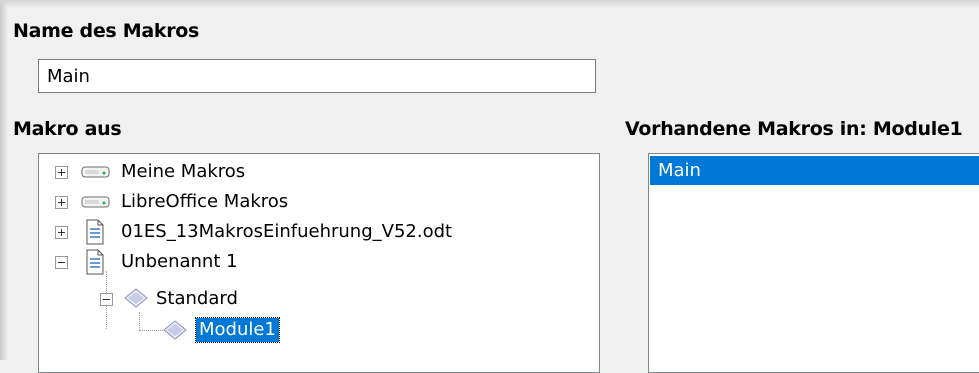 This screenshot has height=373, width=979. What do you see at coordinates (287, 231) in the screenshot?
I see `tree-item-label: 01ES_13MakrosEinfuehrung_V52.odt` at bounding box center [287, 231].